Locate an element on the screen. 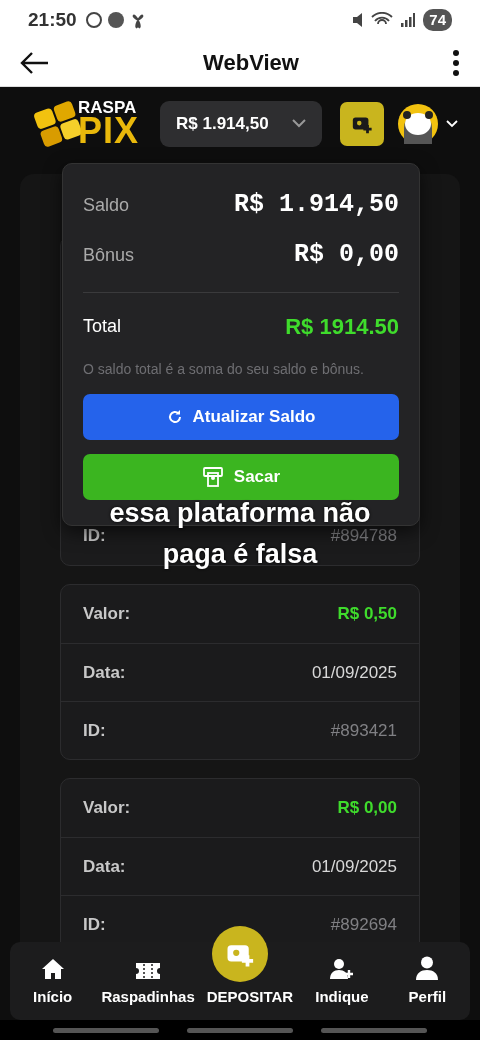  field-value: R$ 0,00 is located at coordinates (367, 808).